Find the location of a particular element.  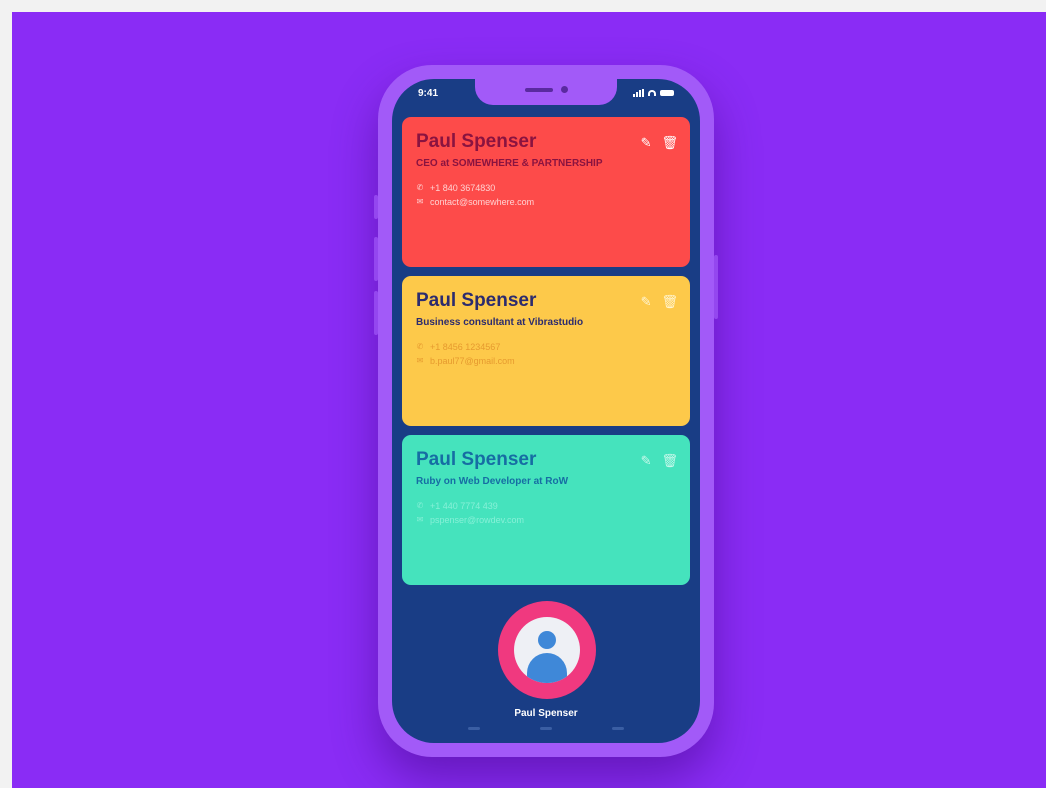

volume-up-button is located at coordinates (376, 259).